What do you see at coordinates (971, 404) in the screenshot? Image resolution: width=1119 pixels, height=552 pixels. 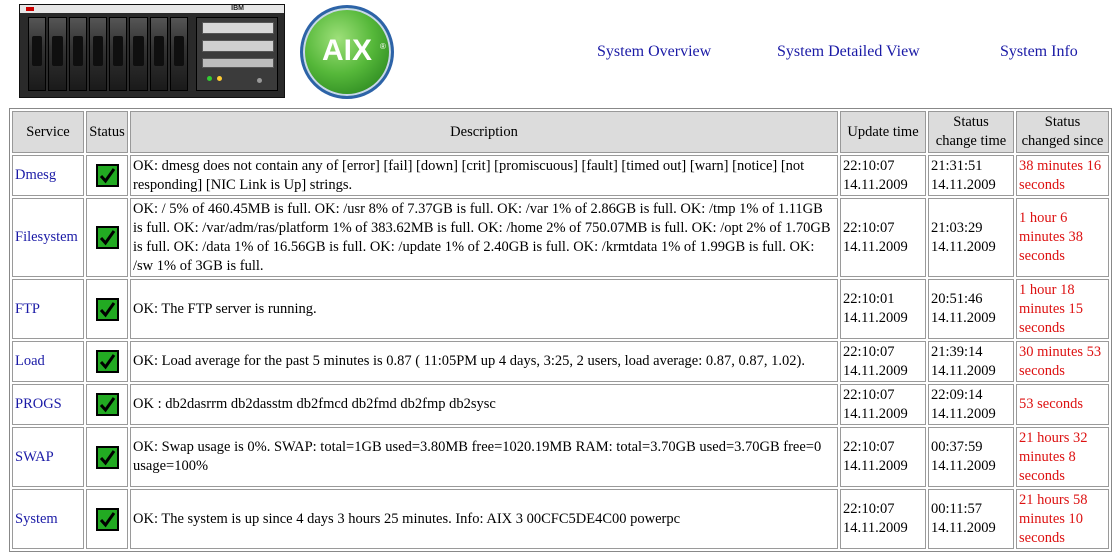 I see `status-change-time-cell: 22:09:14 14.11.2009` at bounding box center [971, 404].